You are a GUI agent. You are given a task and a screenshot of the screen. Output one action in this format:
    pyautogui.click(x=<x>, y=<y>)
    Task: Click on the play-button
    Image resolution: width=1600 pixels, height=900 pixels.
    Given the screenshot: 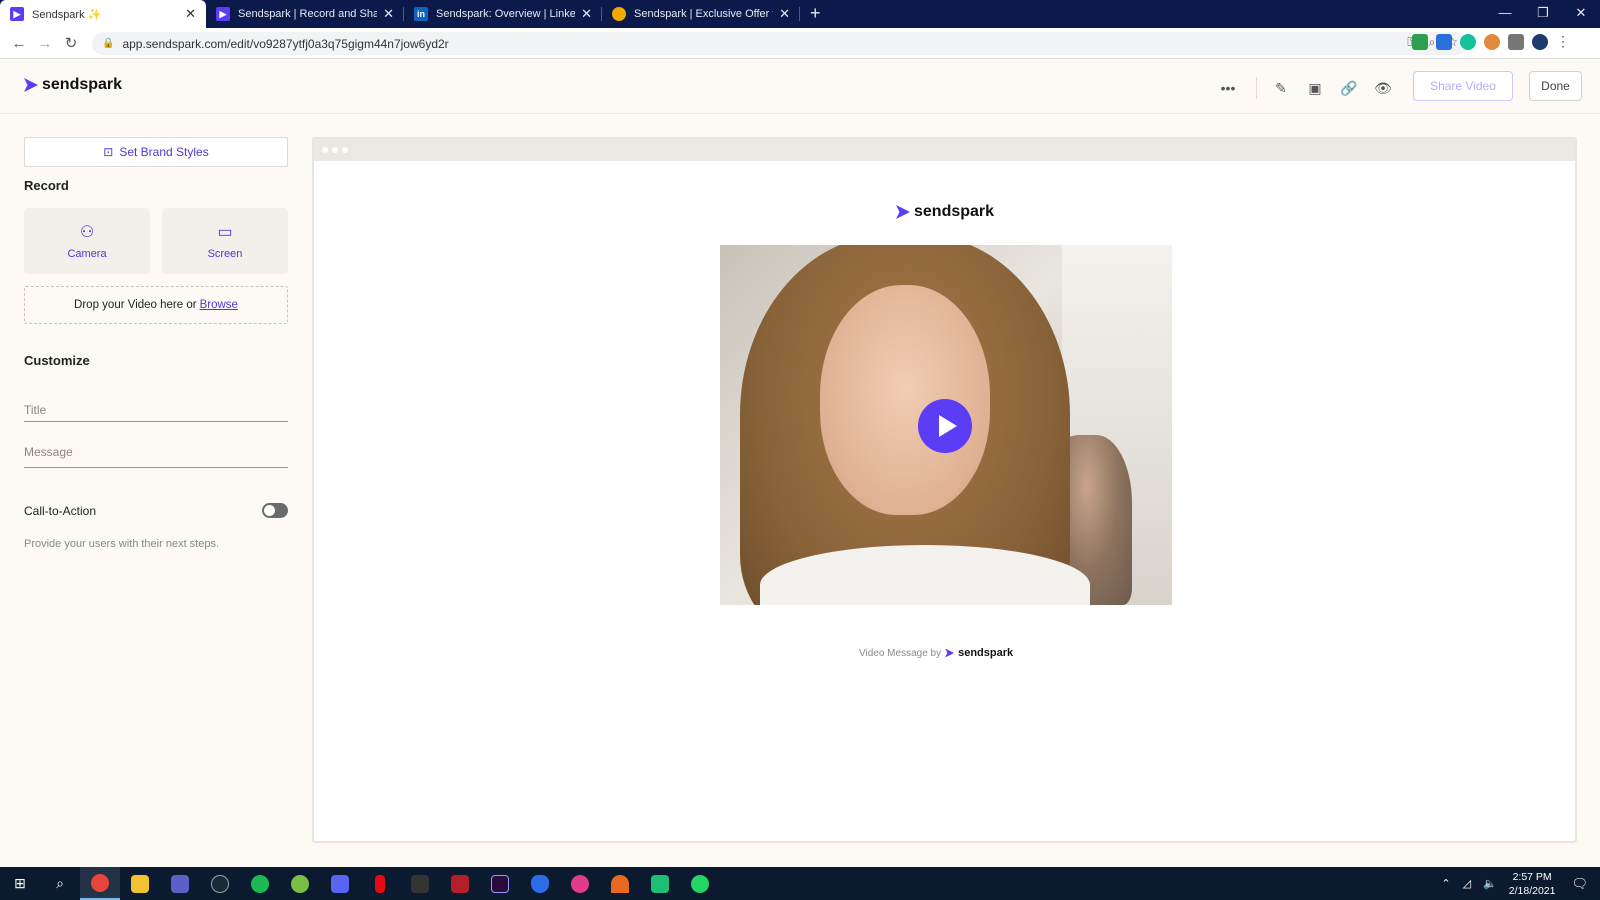 What is the action you would take?
    pyautogui.click(x=945, y=426)
    